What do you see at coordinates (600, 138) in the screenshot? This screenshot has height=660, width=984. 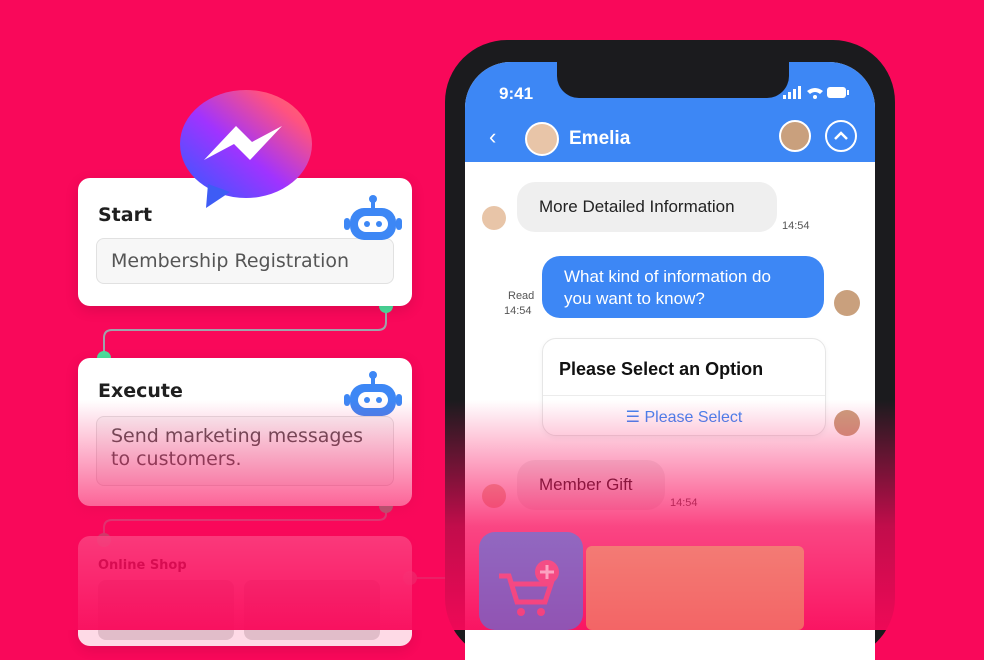 I see `contact-name: Emelia` at bounding box center [600, 138].